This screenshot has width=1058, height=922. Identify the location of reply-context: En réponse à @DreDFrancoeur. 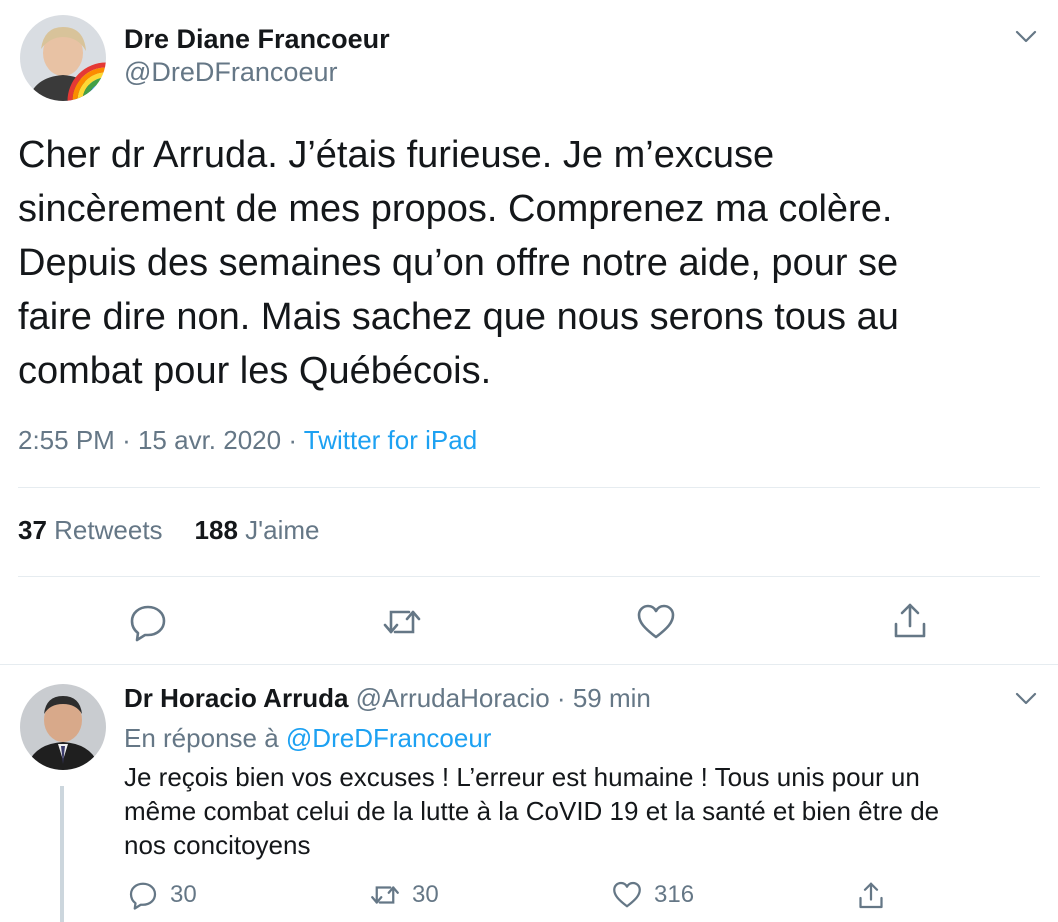
(307, 738).